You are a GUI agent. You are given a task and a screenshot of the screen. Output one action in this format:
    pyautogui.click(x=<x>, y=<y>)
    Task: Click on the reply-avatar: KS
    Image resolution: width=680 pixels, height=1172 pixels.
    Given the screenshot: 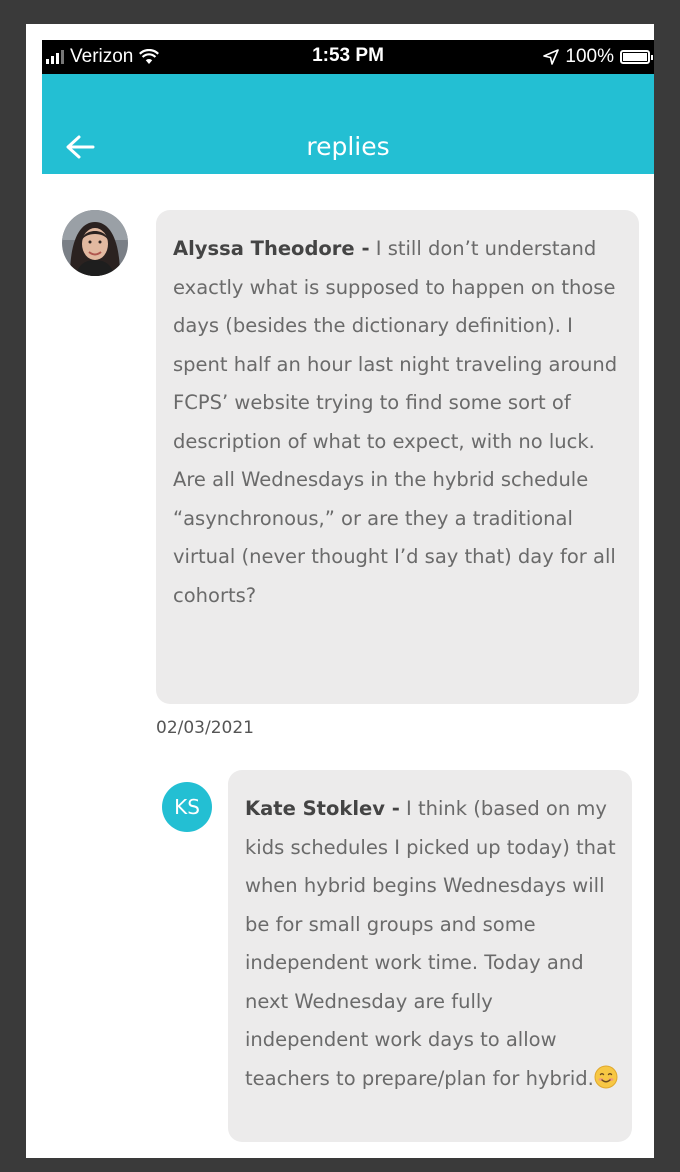 What is the action you would take?
    pyautogui.click(x=187, y=807)
    